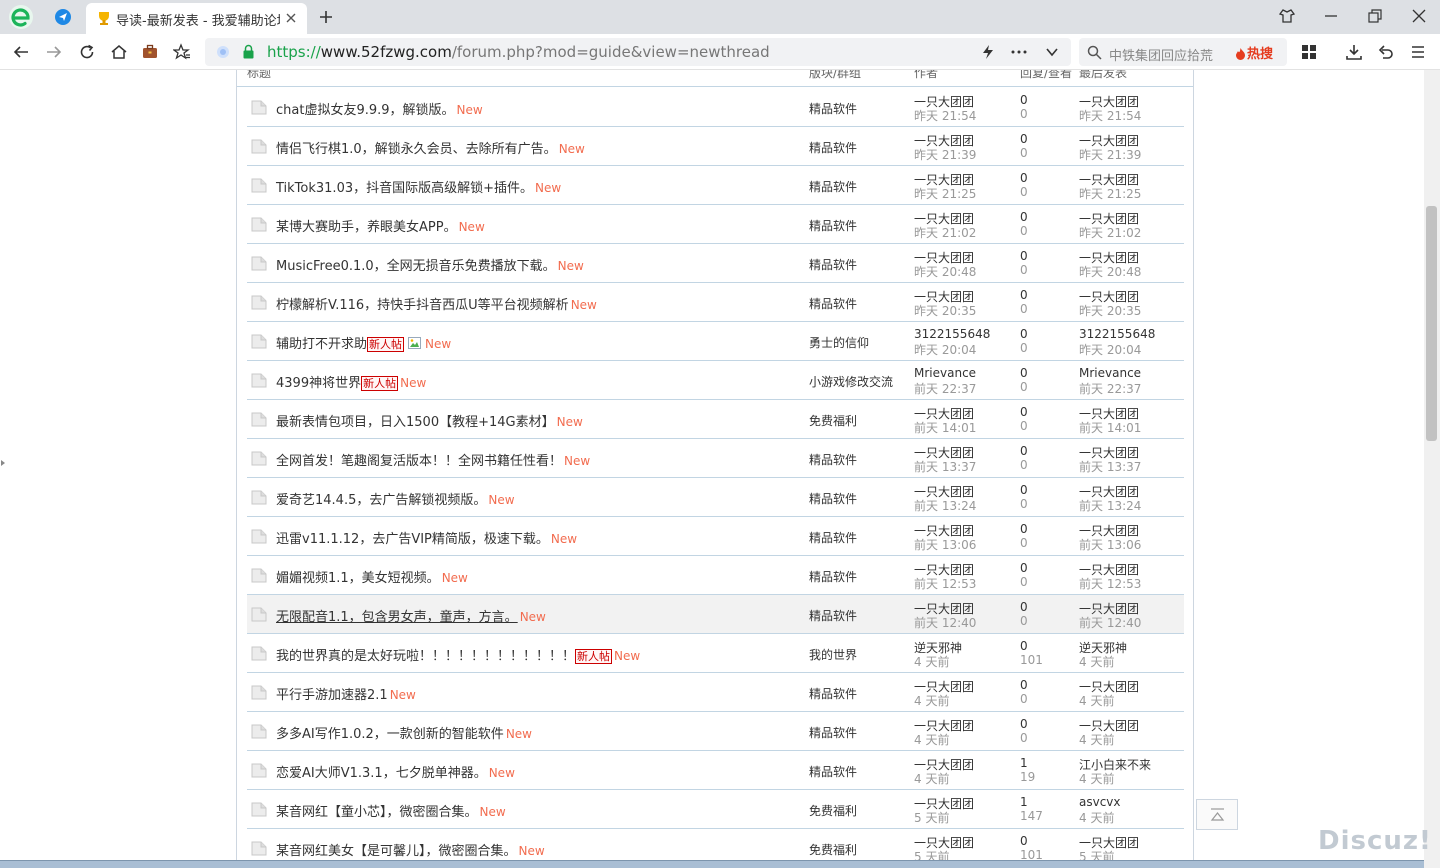 This screenshot has height=868, width=1440. Describe the element at coordinates (87, 52) in the screenshot. I see `reload-icon` at that location.